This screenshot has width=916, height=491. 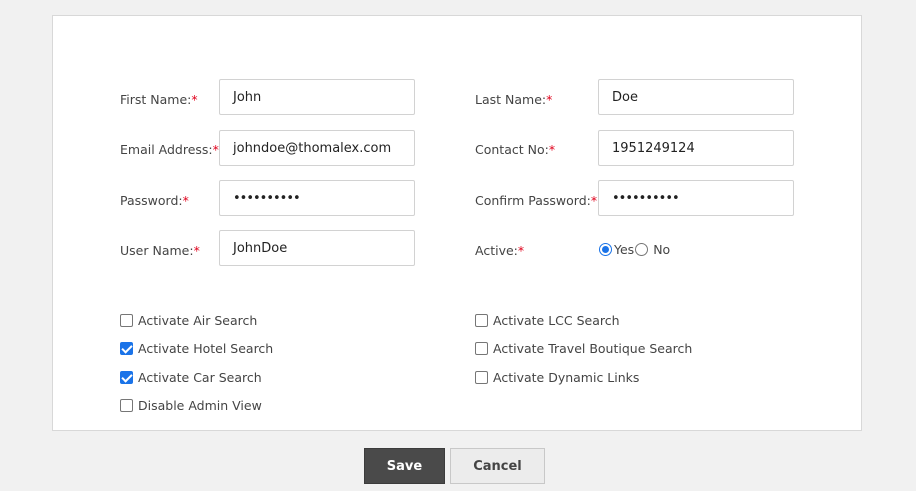 What do you see at coordinates (317, 97) in the screenshot?
I see `first-name-input: John` at bounding box center [317, 97].